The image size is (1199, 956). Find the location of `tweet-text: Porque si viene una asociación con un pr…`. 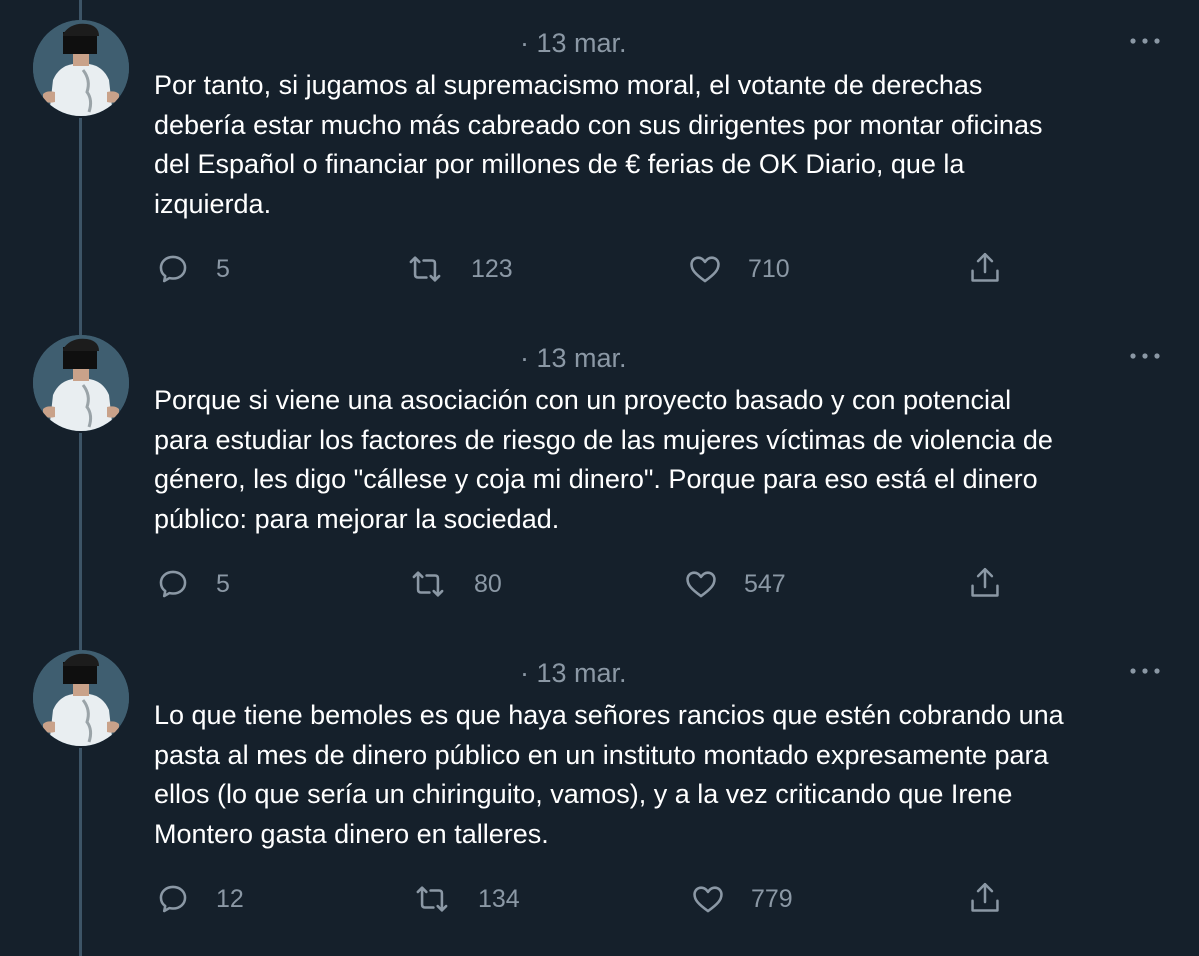

tweet-text: Porque si viene una asociación con un pr… is located at coordinates (664, 460).